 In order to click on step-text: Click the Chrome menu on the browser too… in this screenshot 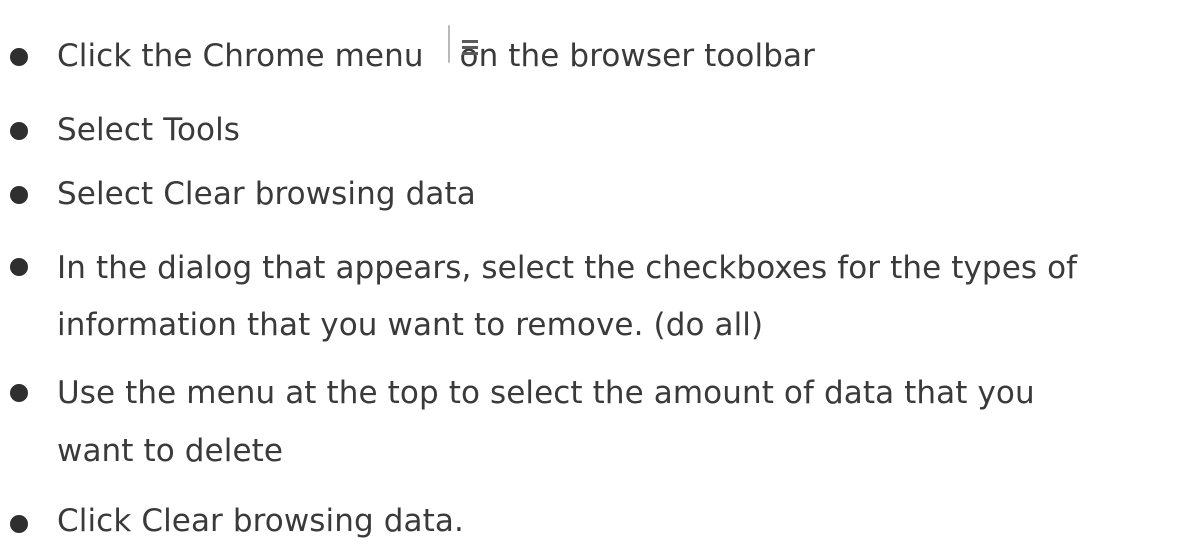, I will do `click(436, 54)`.